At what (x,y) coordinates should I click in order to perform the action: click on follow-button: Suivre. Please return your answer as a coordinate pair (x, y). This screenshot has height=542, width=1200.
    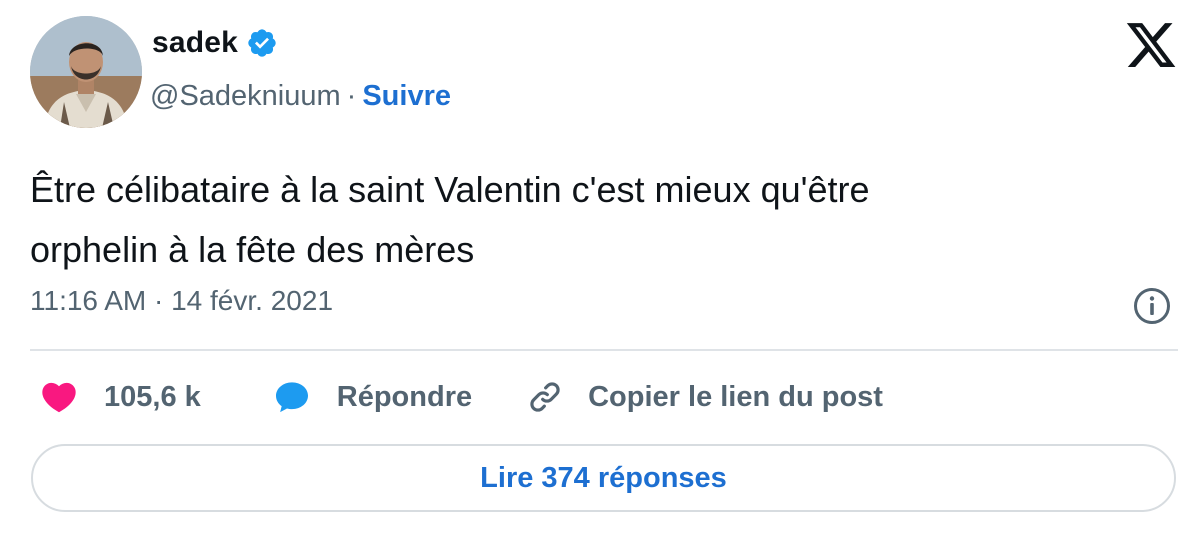
    Looking at the image, I should click on (406, 96).